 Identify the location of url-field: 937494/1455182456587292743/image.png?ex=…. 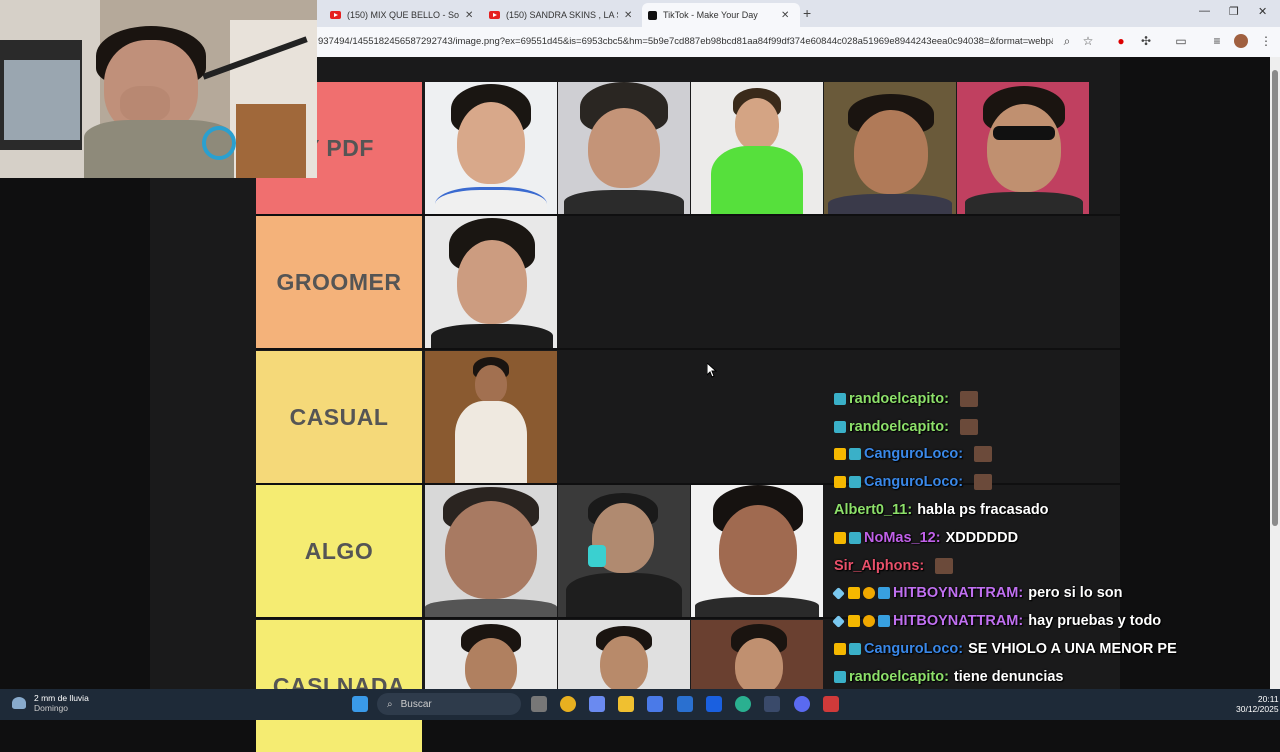
(685, 41).